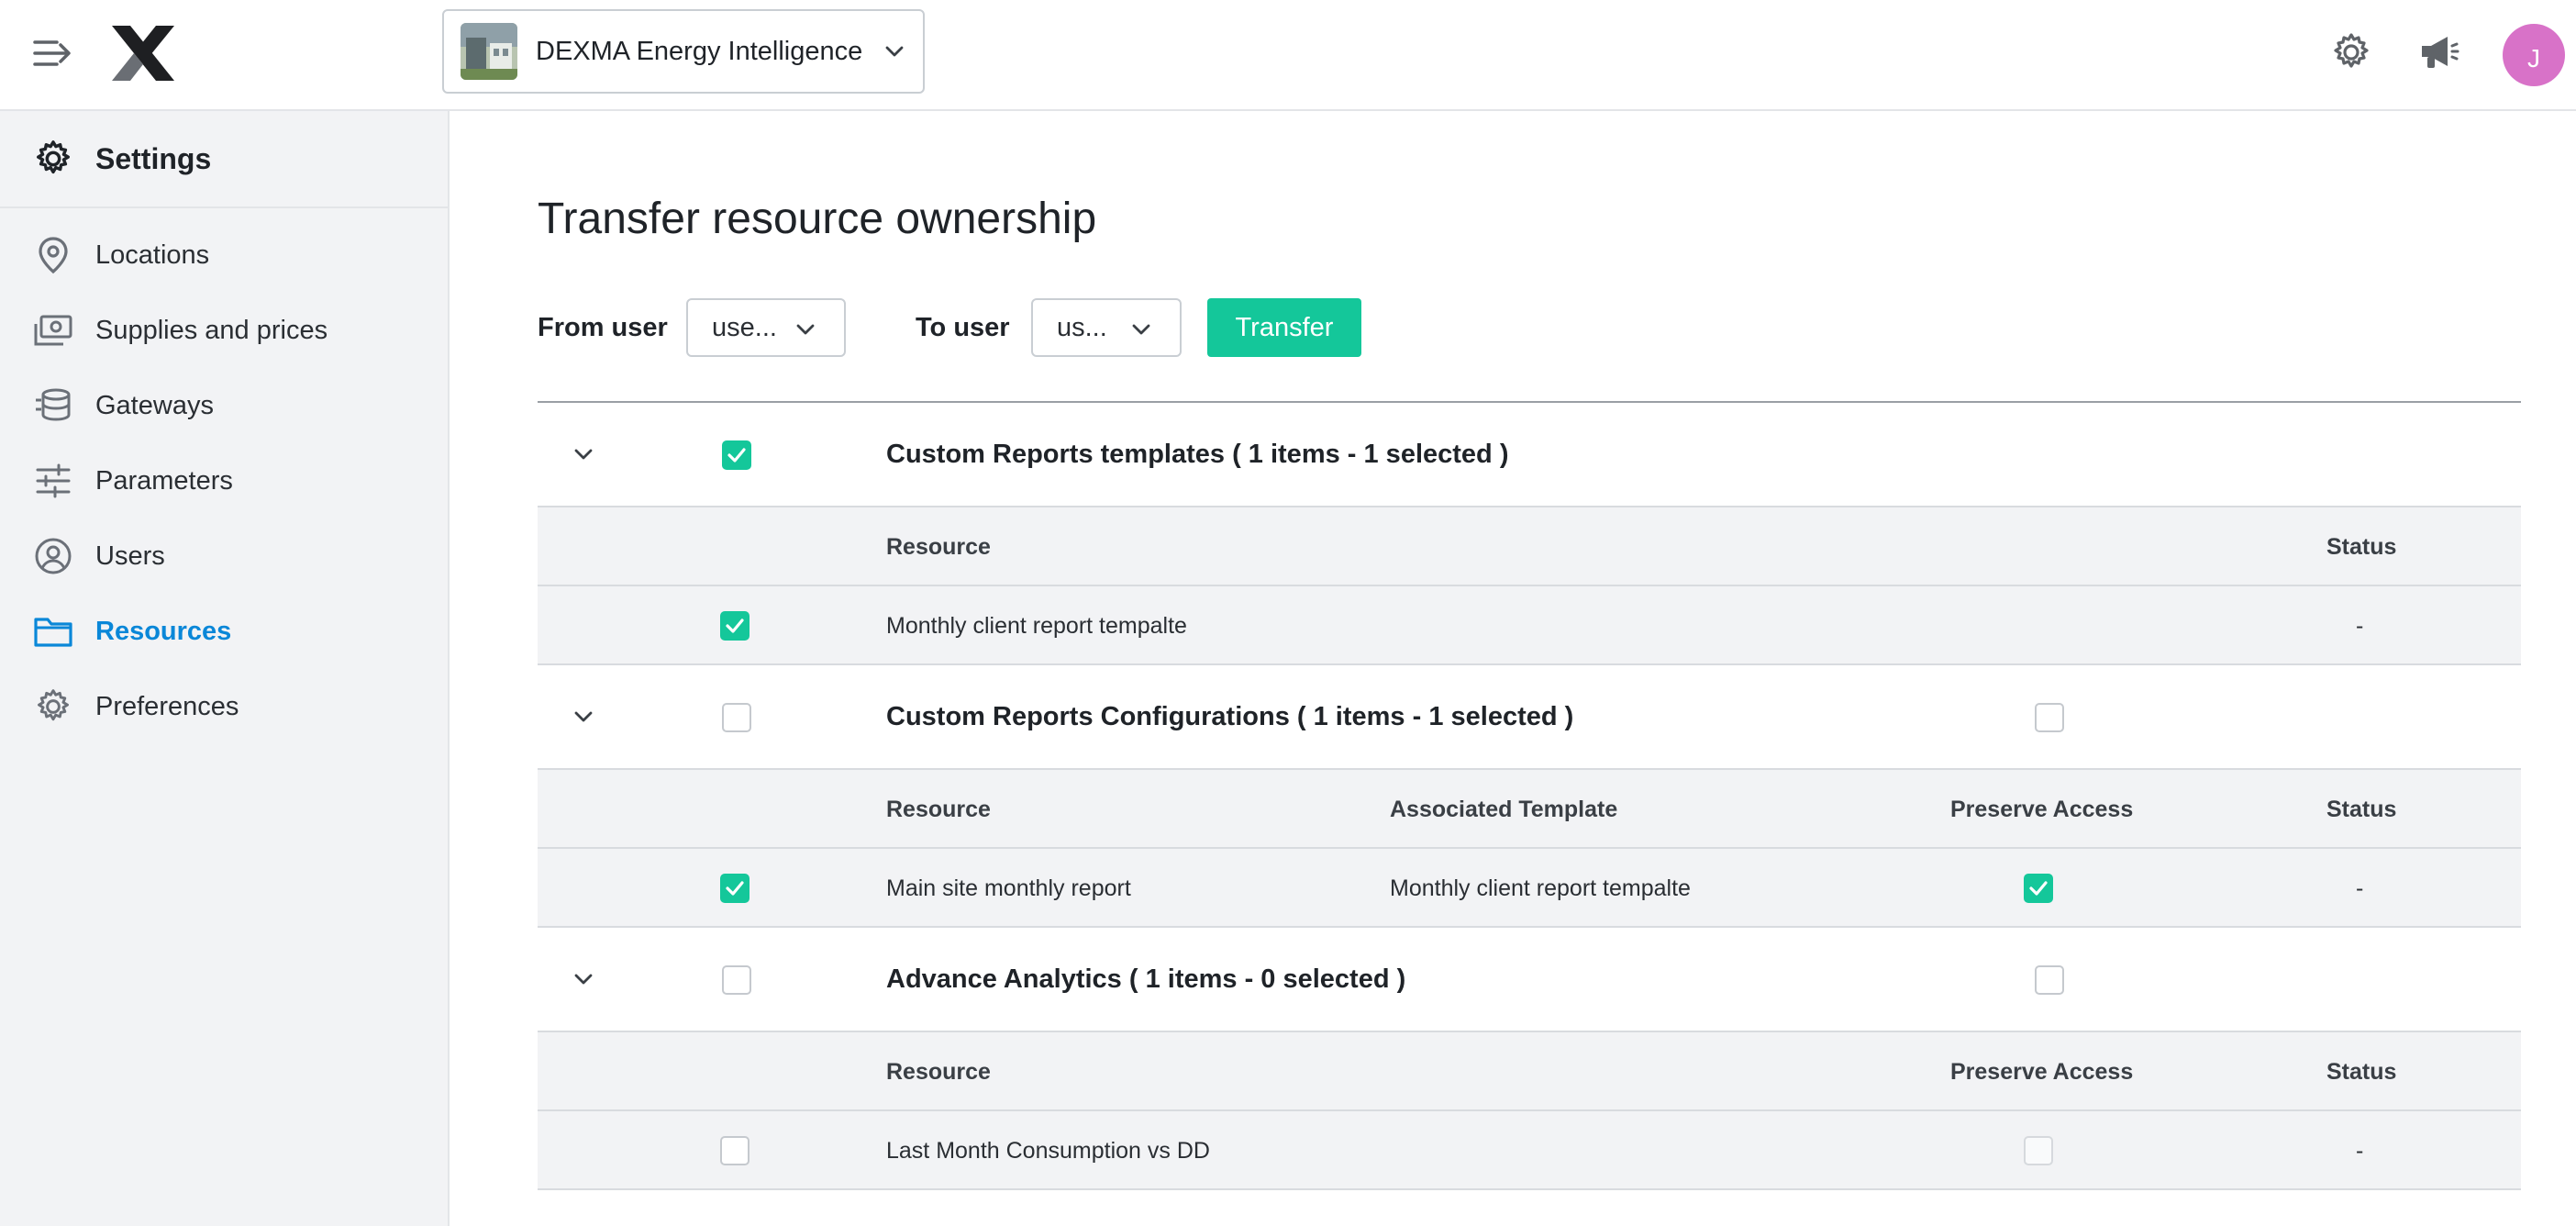 Image resolution: width=2576 pixels, height=1226 pixels. What do you see at coordinates (2533, 58) in the screenshot?
I see `avatar-initial: J` at bounding box center [2533, 58].